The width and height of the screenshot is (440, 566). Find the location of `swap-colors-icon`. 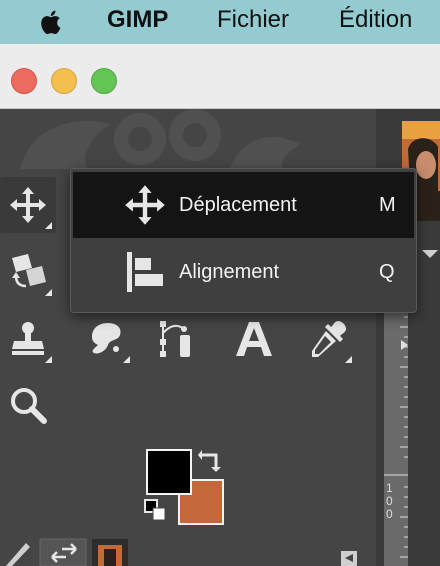

swap-colors-icon is located at coordinates (211, 460).